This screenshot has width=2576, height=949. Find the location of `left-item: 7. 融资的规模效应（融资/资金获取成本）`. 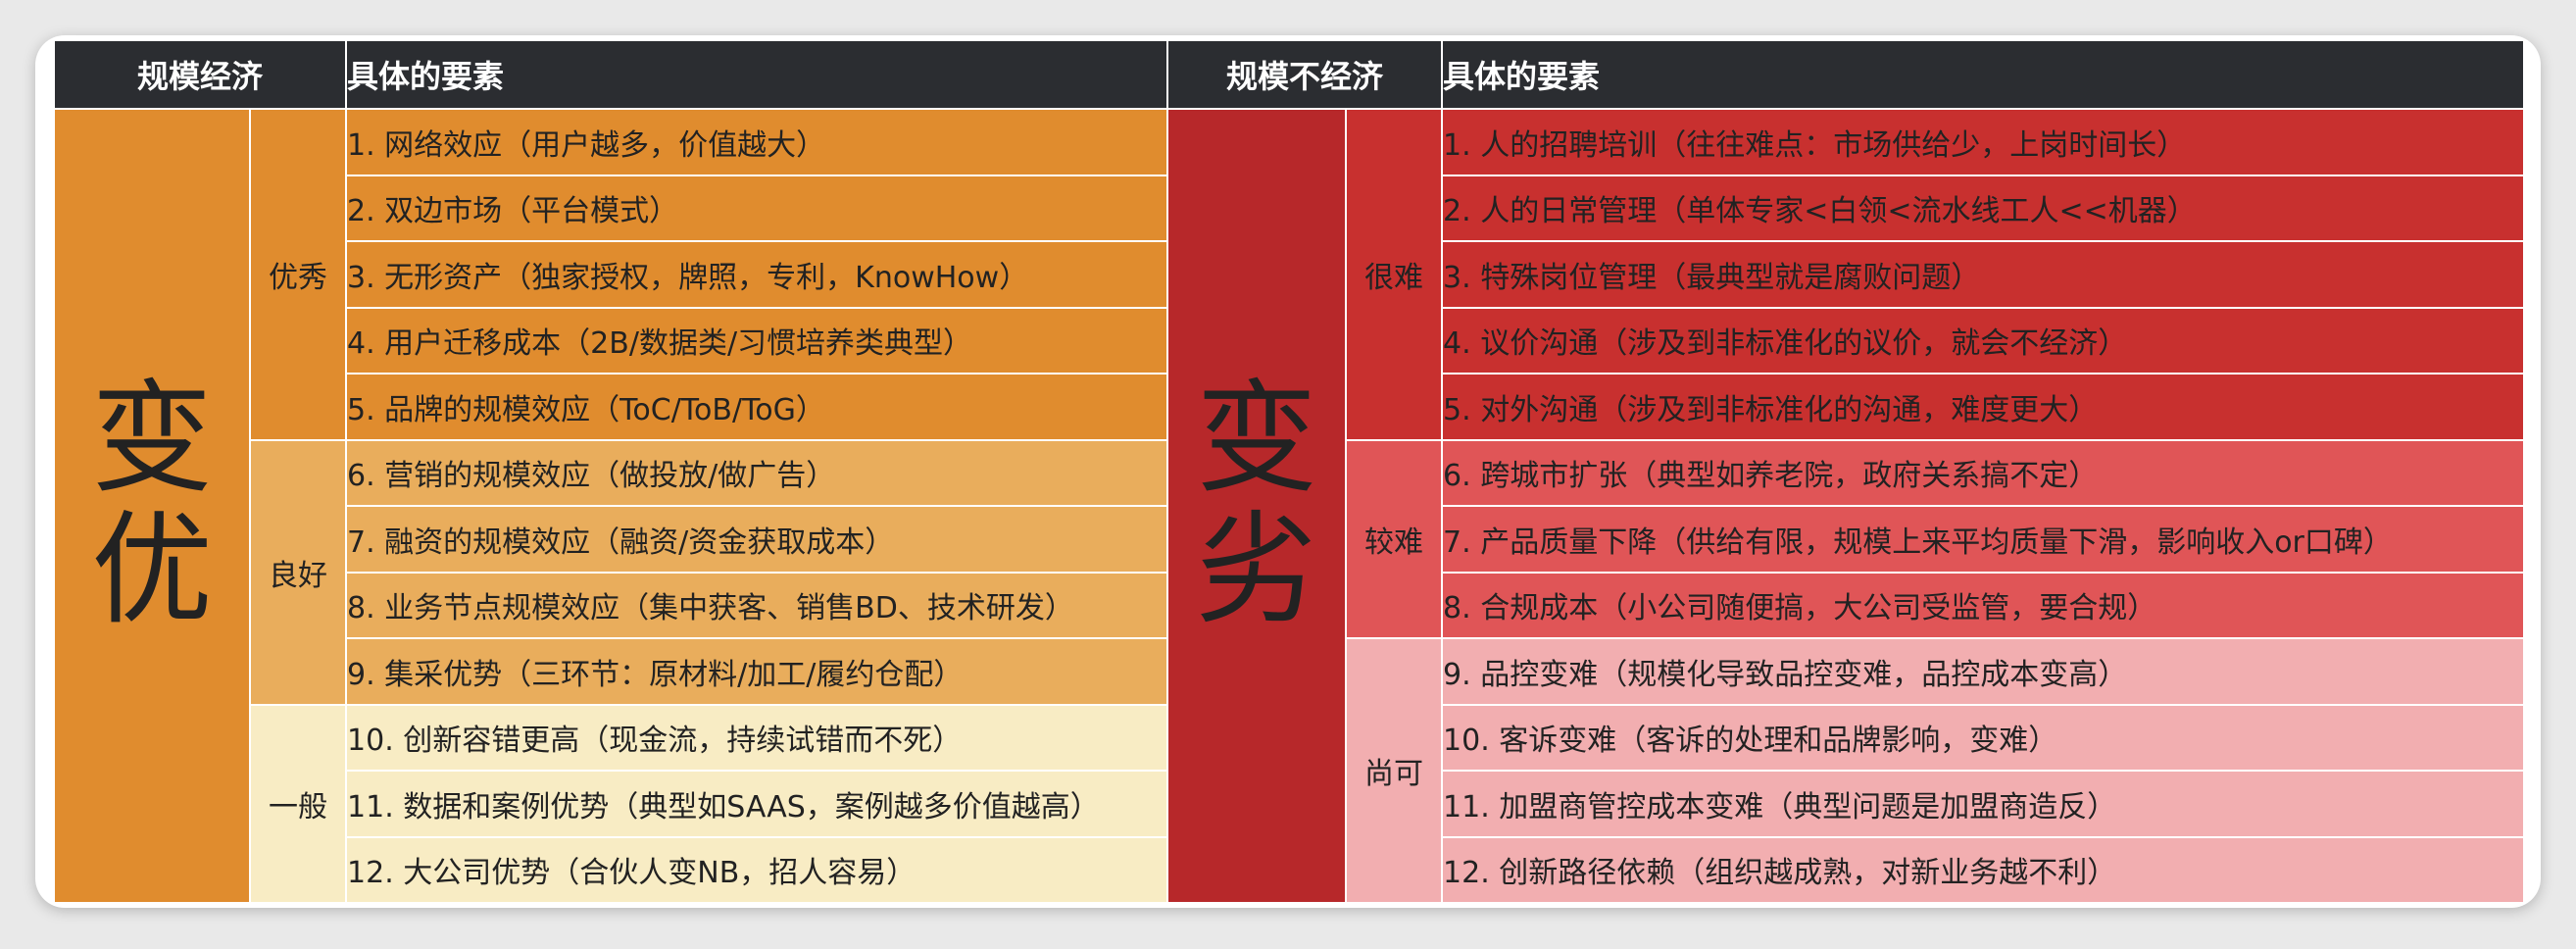

left-item: 7. 融资的规模效应（融资/资金获取成本） is located at coordinates (757, 539).